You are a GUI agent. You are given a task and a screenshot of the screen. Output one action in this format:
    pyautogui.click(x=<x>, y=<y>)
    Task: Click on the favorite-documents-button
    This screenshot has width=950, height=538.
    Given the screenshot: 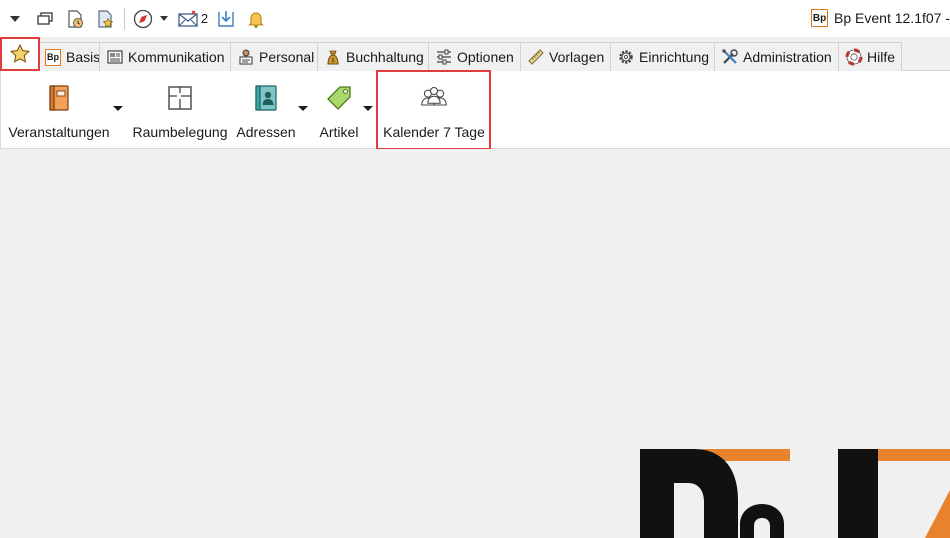 What is the action you would take?
    pyautogui.click(x=105, y=19)
    